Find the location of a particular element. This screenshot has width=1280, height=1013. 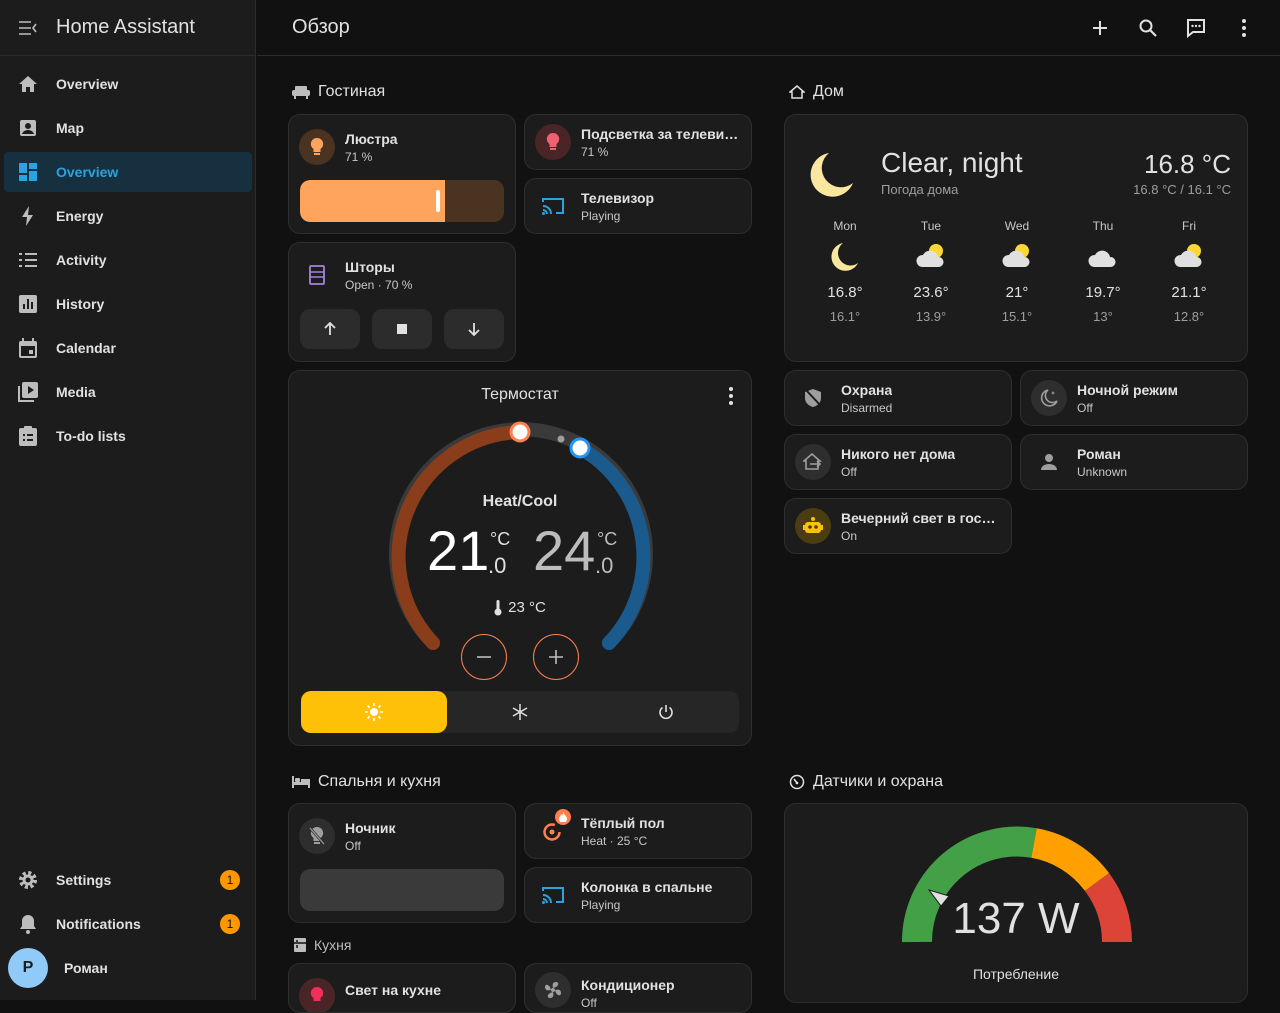

forecast-day-name: Tue is located at coordinates (931, 226).